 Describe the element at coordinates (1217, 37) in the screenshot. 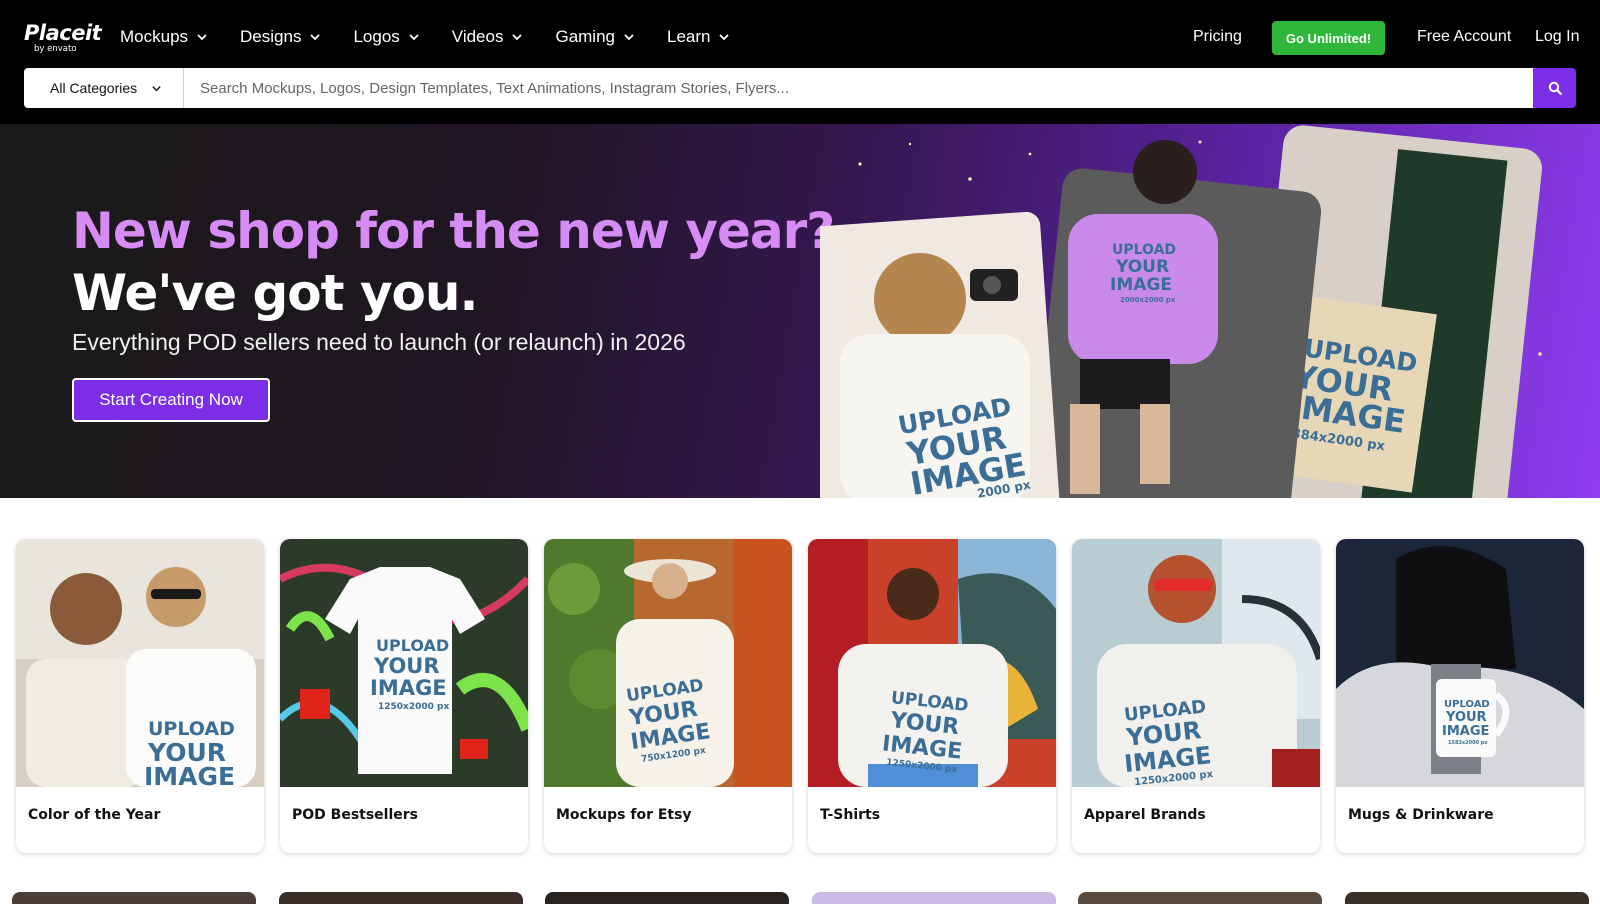

I see `pricing-link: Pricing` at that location.